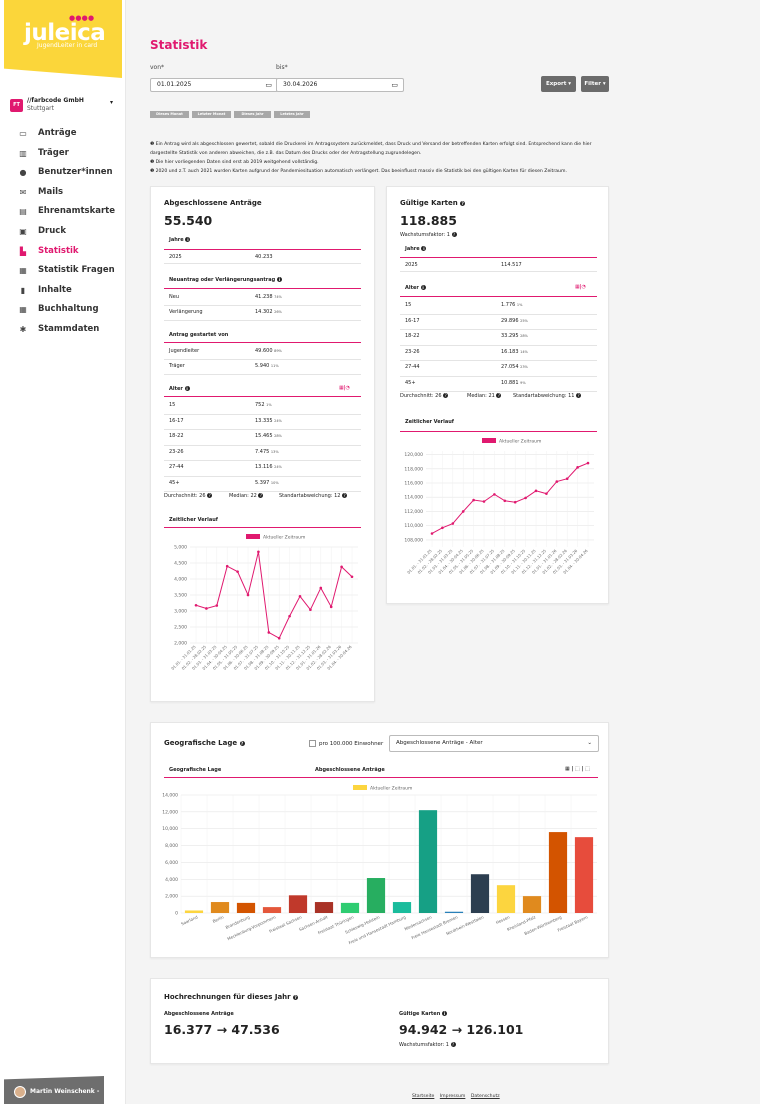 This screenshot has height=1104, width=760. Describe the element at coordinates (225, 280) in the screenshot. I see `closed-type-header: Neuantrag oder Verlängerungsantrag i` at that location.